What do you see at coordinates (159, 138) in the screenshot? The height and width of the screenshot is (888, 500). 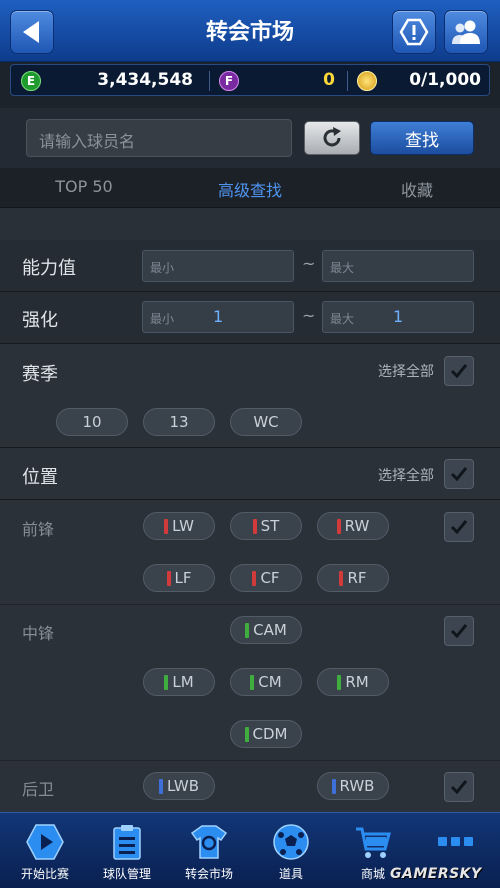 I see `player-name-input: 请输入球员名` at bounding box center [159, 138].